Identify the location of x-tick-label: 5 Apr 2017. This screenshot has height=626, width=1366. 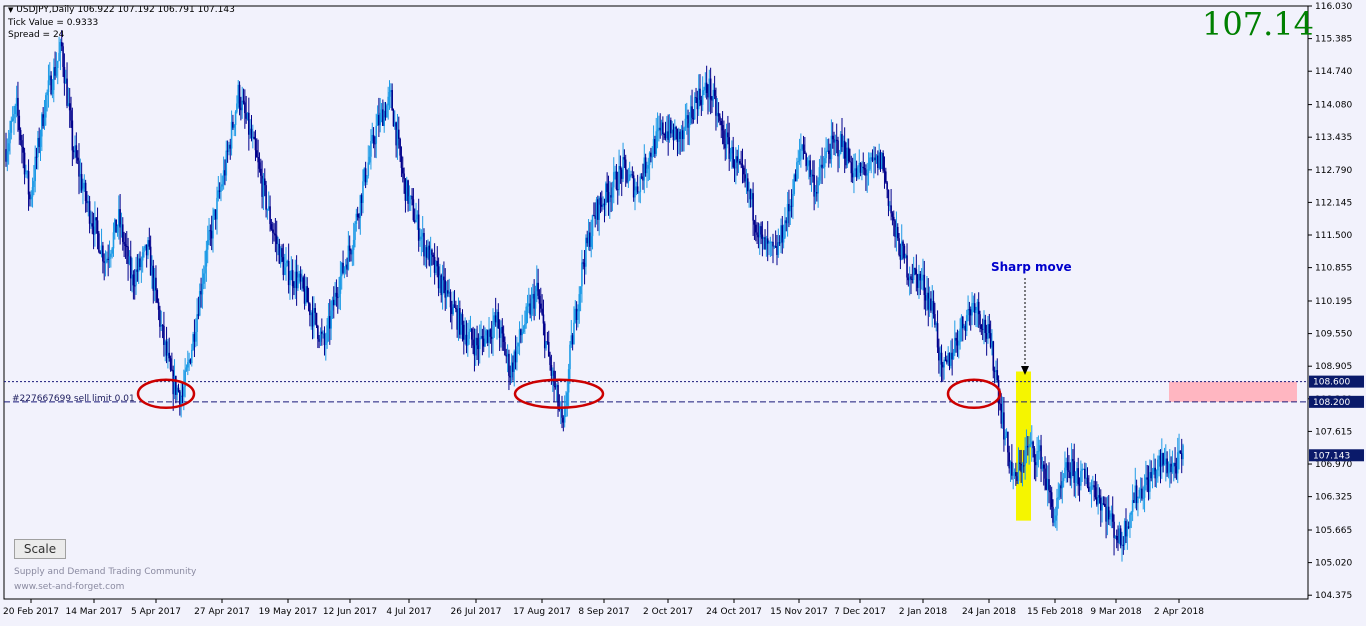
(156, 612).